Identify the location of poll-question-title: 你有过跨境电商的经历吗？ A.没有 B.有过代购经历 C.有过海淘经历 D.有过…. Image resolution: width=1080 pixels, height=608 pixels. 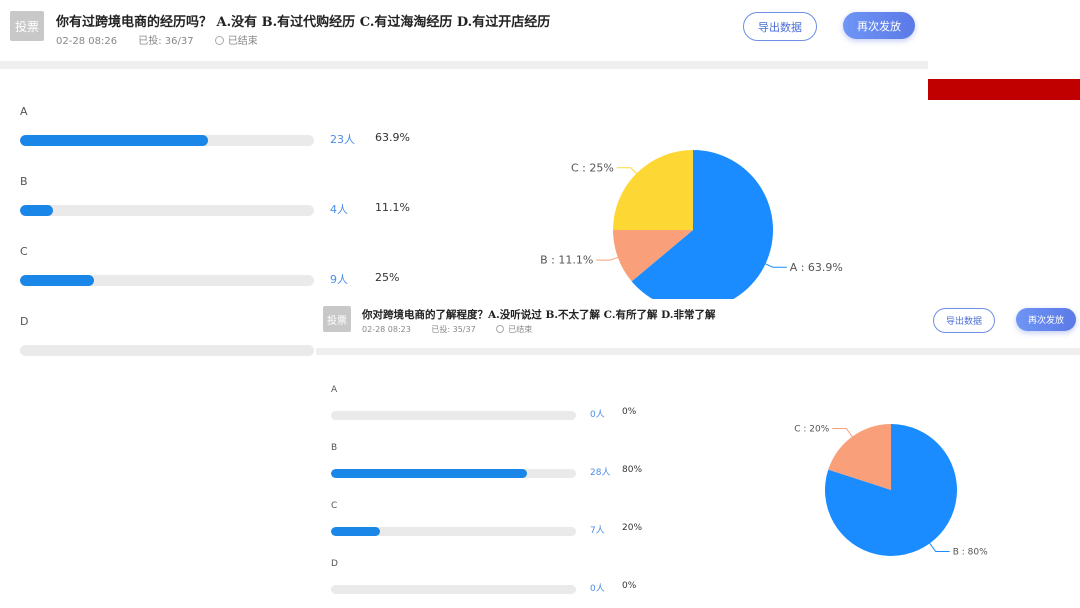
(303, 22).